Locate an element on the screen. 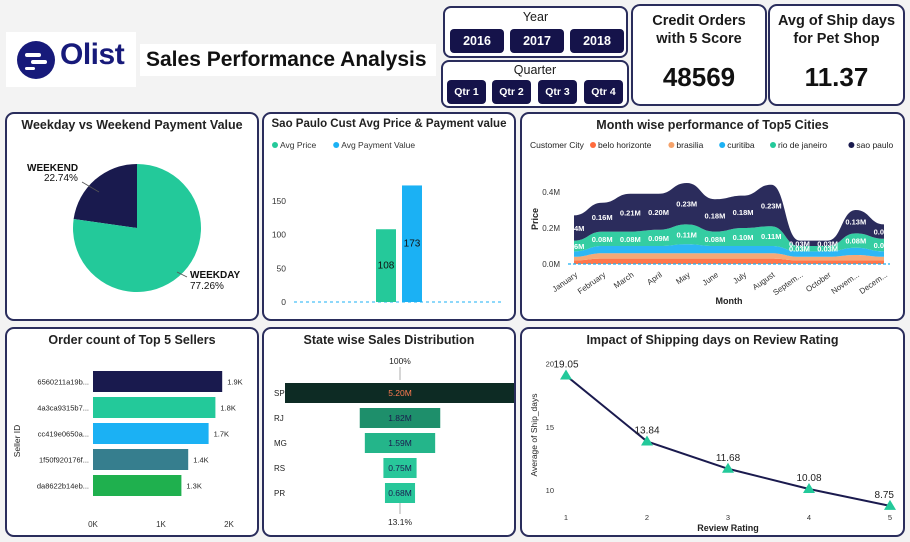  x-tick-label: July is located at coordinates (739, 278).